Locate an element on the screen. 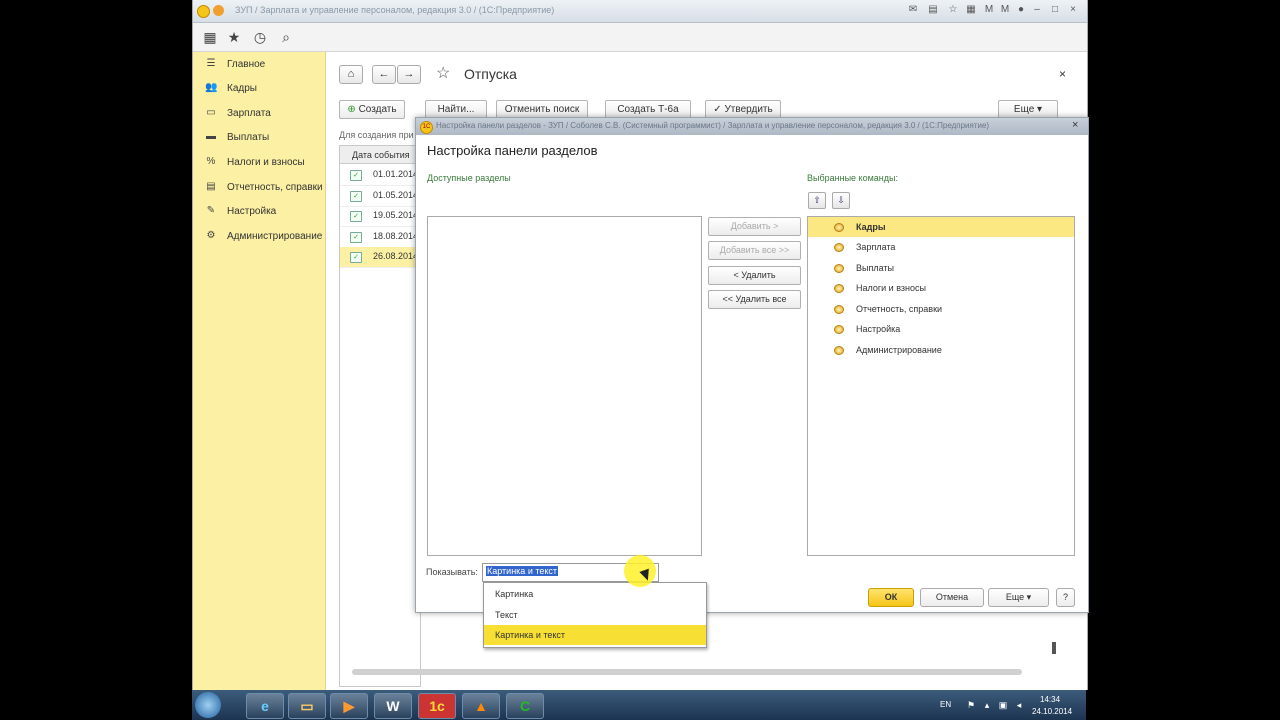 The width and height of the screenshot is (1280, 720). sidebar-item-hr: 👥 Кадры is located at coordinates (263, 89).